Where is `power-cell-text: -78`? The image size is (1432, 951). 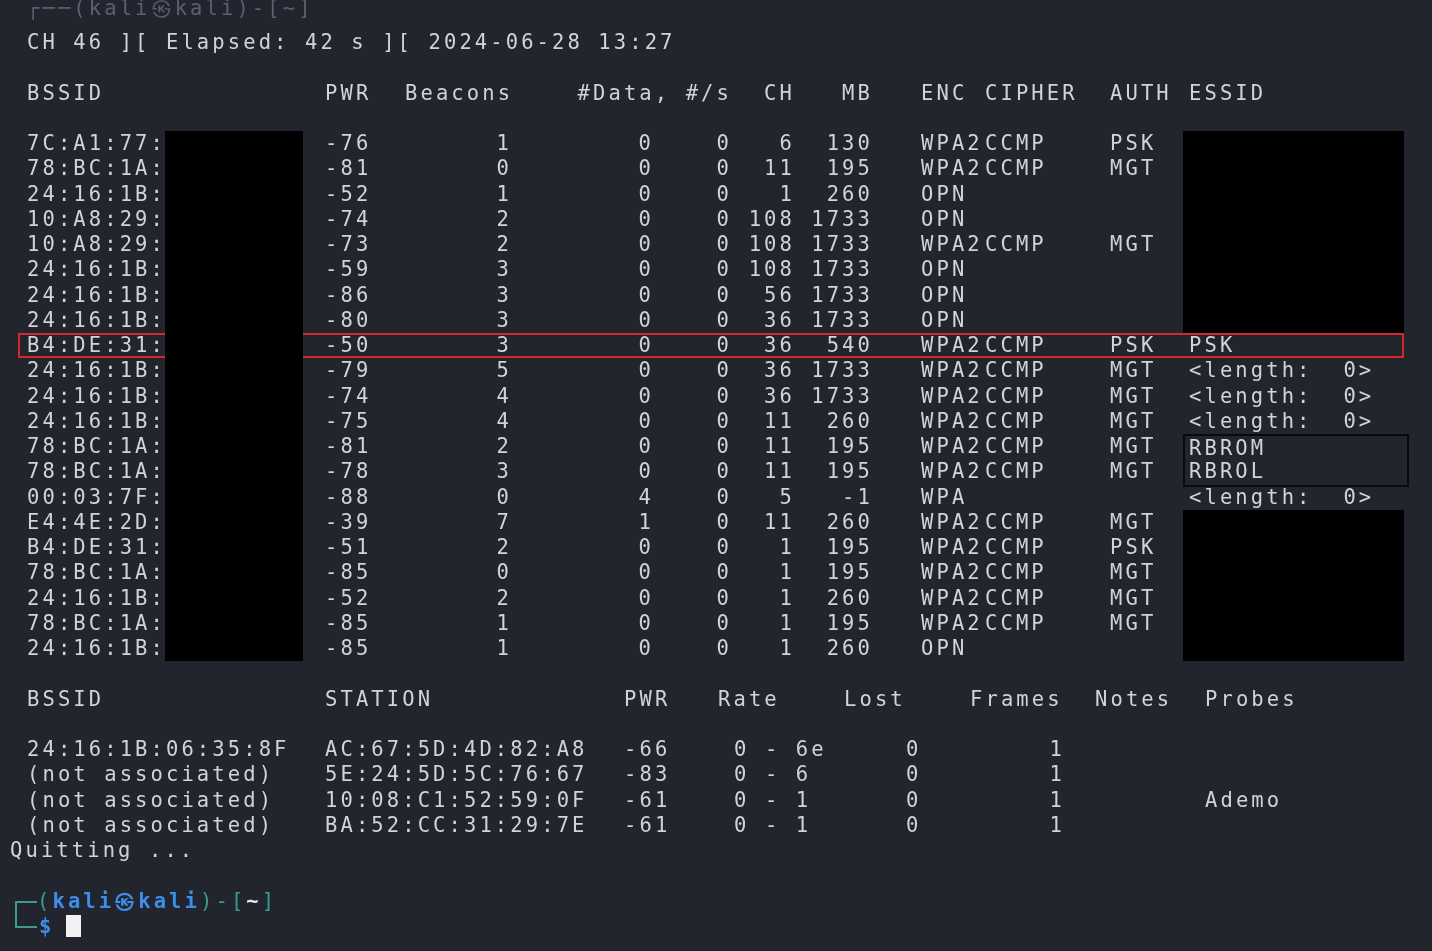
power-cell-text: -78 is located at coordinates (349, 472).